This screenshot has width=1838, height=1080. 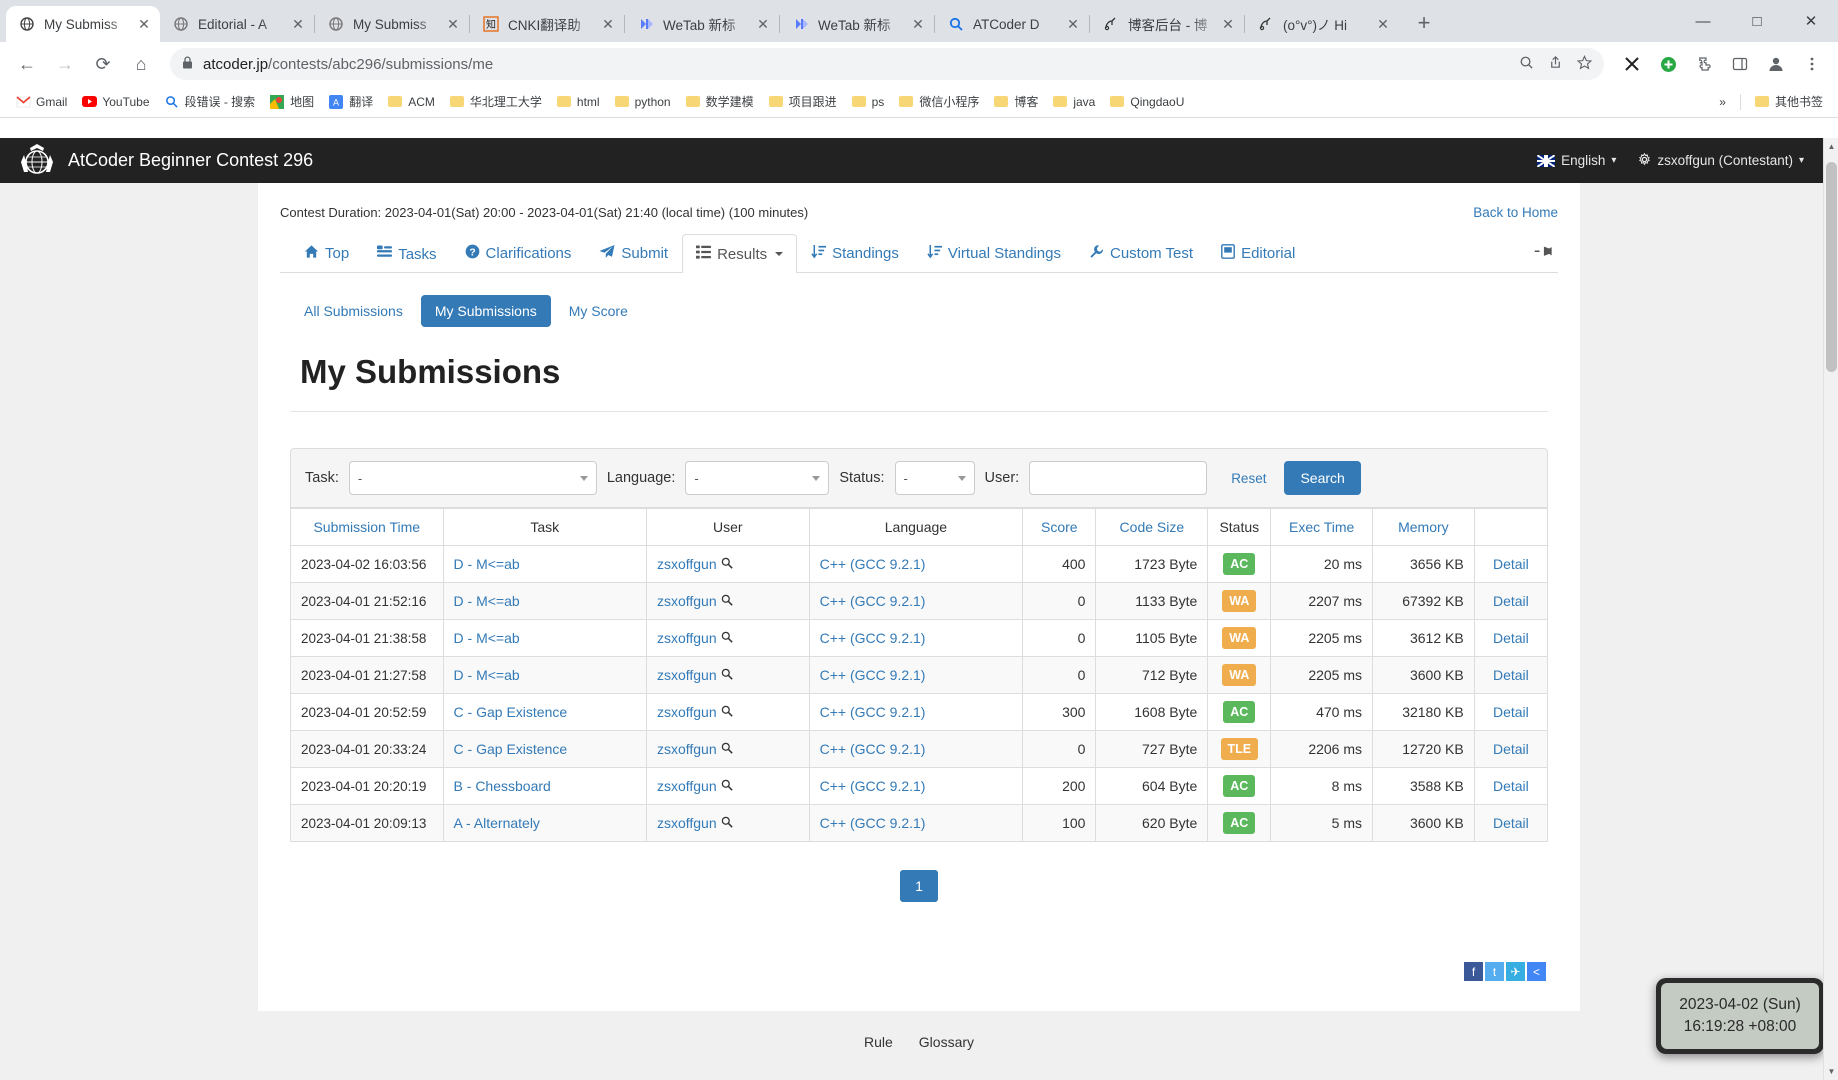 What do you see at coordinates (353, 311) in the screenshot?
I see `subtab-all-submissions: All Submissions` at bounding box center [353, 311].